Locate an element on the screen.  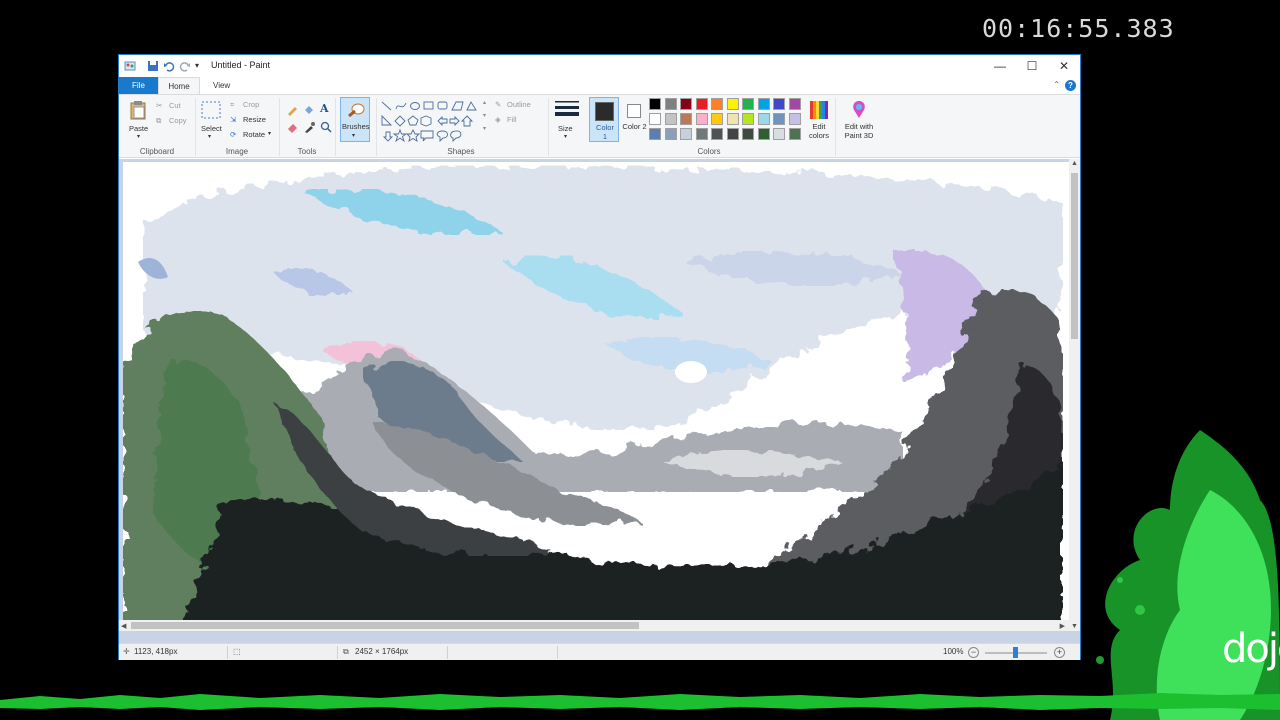
zoom-slider-thumb is located at coordinates (1015, 652).